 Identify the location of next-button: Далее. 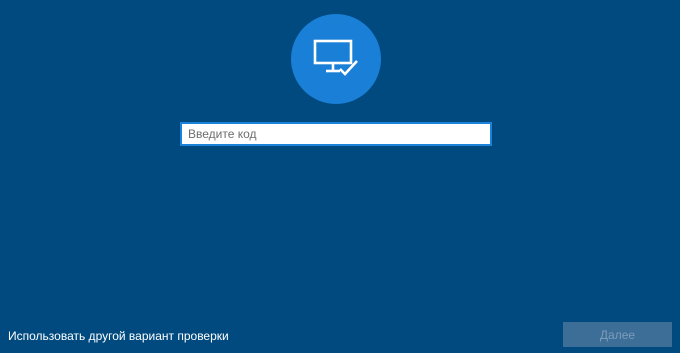
(617, 334).